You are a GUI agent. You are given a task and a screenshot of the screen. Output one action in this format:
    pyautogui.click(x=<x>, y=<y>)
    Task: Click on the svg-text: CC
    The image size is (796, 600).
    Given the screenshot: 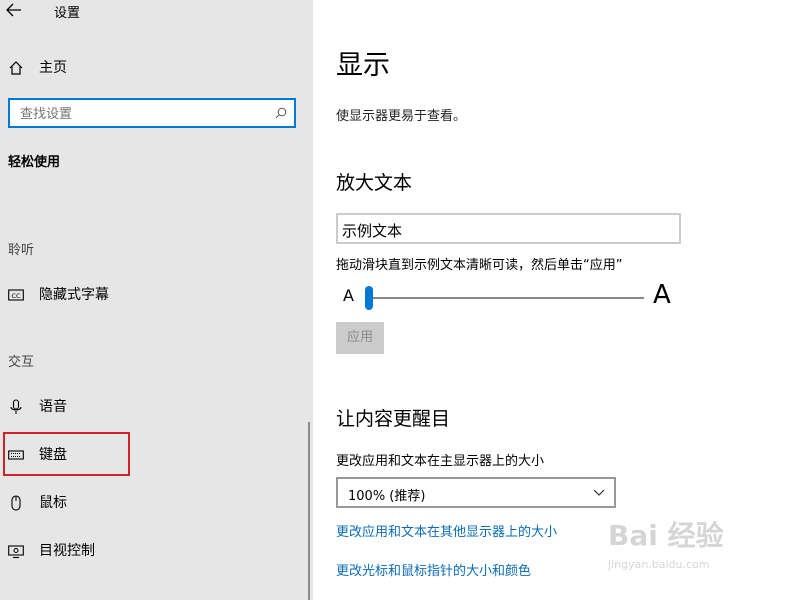 What is the action you would take?
    pyautogui.click(x=16, y=296)
    